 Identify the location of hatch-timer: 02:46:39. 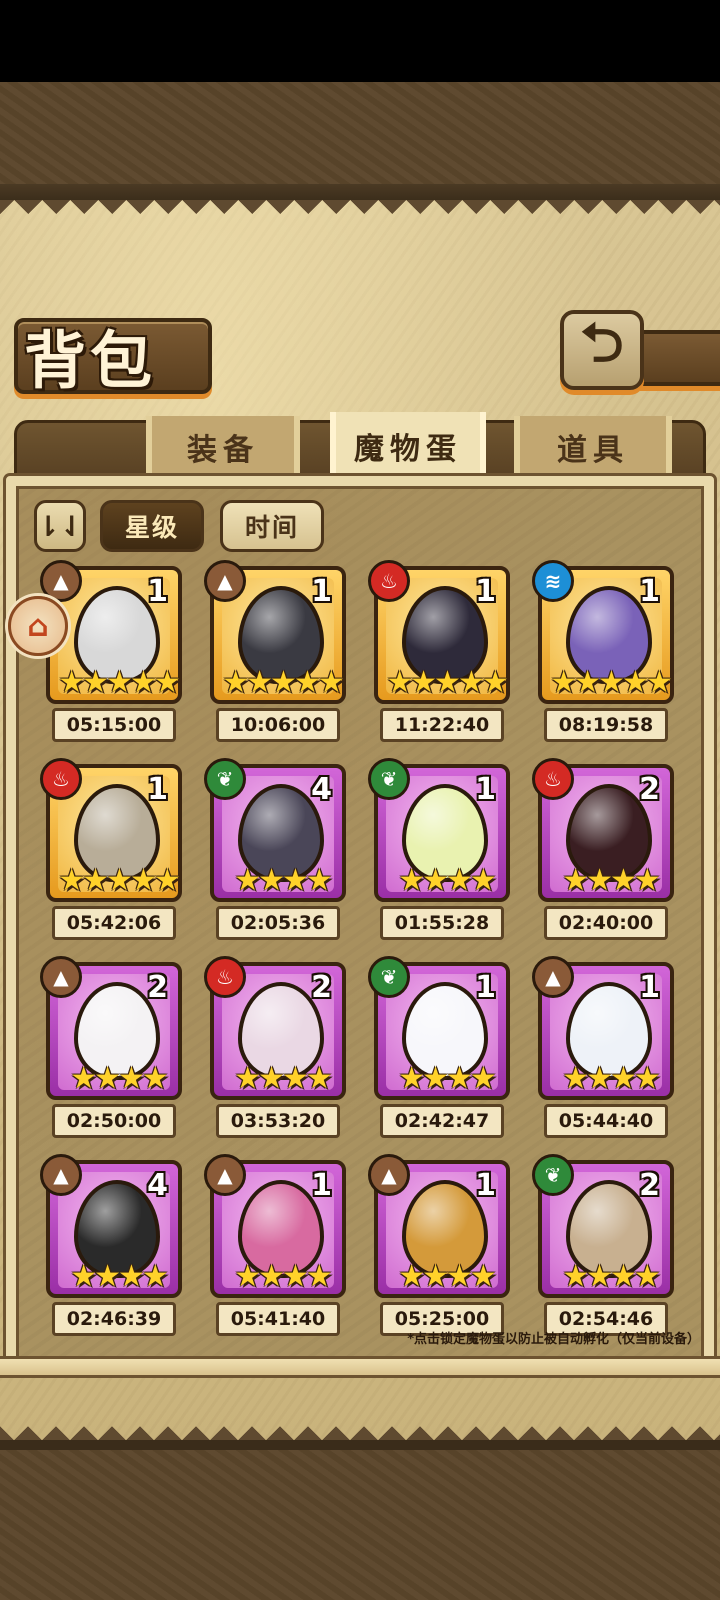
(114, 1319).